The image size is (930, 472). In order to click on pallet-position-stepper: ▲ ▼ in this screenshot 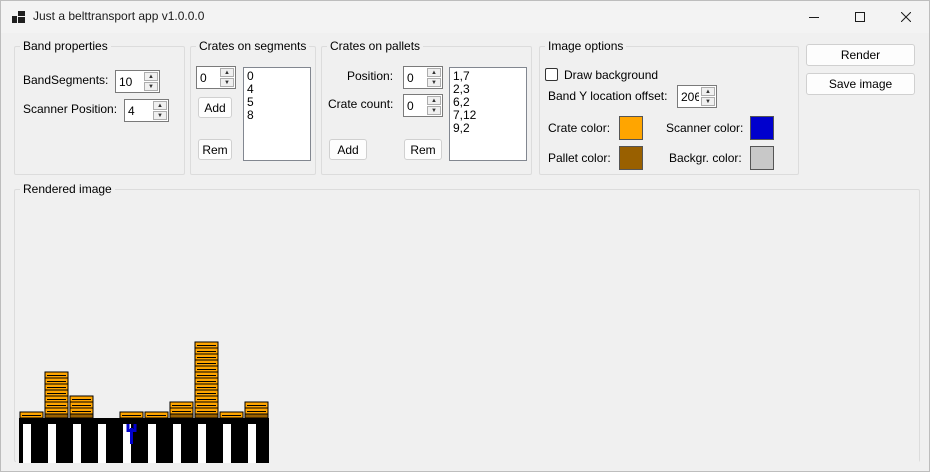, I will do `click(423, 77)`.